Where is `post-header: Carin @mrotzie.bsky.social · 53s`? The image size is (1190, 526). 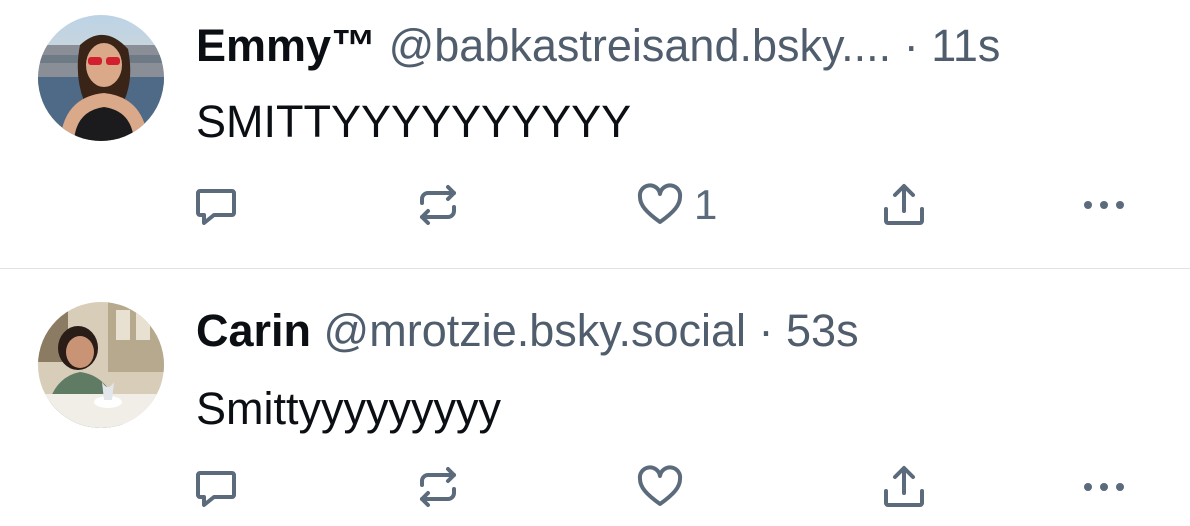 post-header: Carin @mrotzie.bsky.social · 53s is located at coordinates (527, 331).